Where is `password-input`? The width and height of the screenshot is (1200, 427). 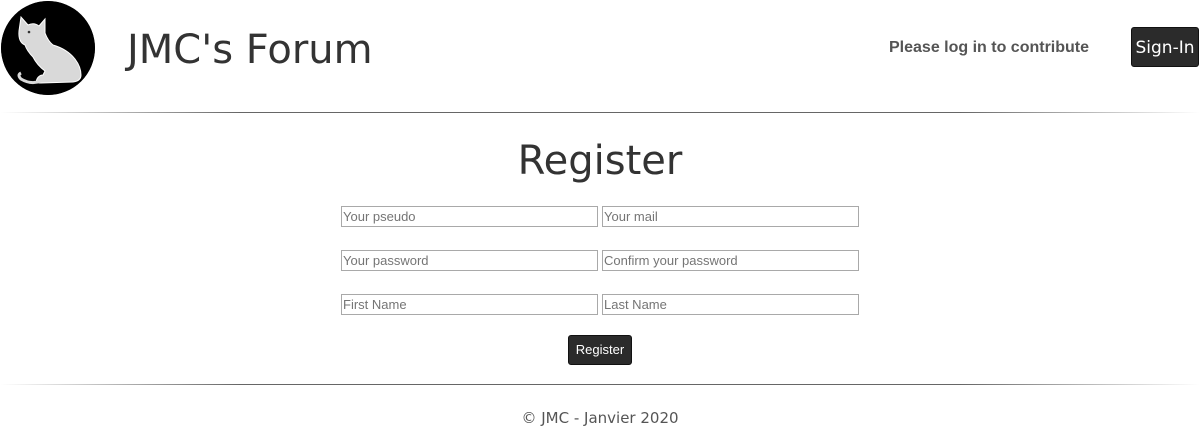
password-input is located at coordinates (469, 260).